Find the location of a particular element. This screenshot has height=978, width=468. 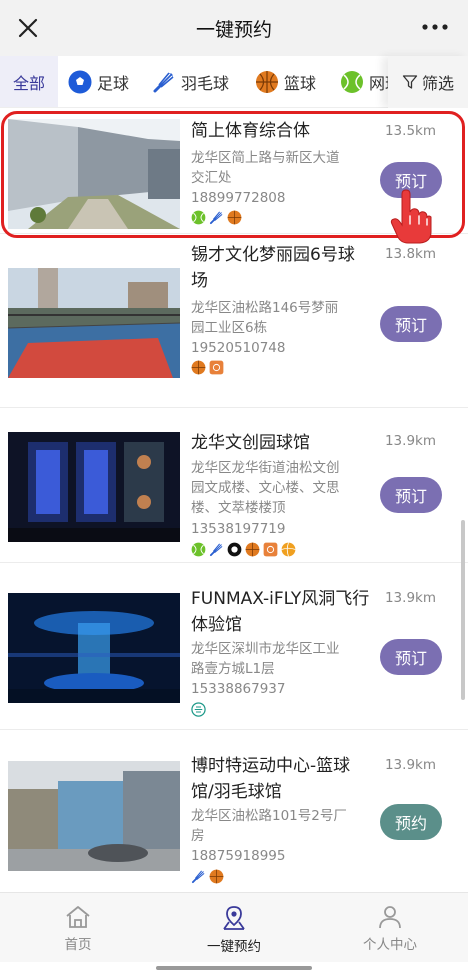

scrollbar is located at coordinates (463, 610).